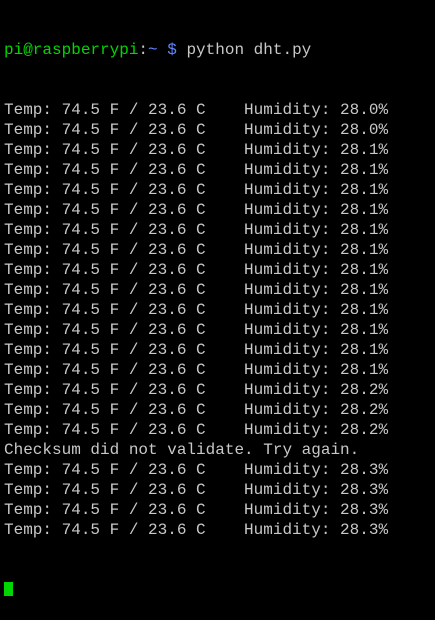 This screenshot has height=620, width=435. Describe the element at coordinates (219, 590) in the screenshot. I see `cursor-line` at that location.